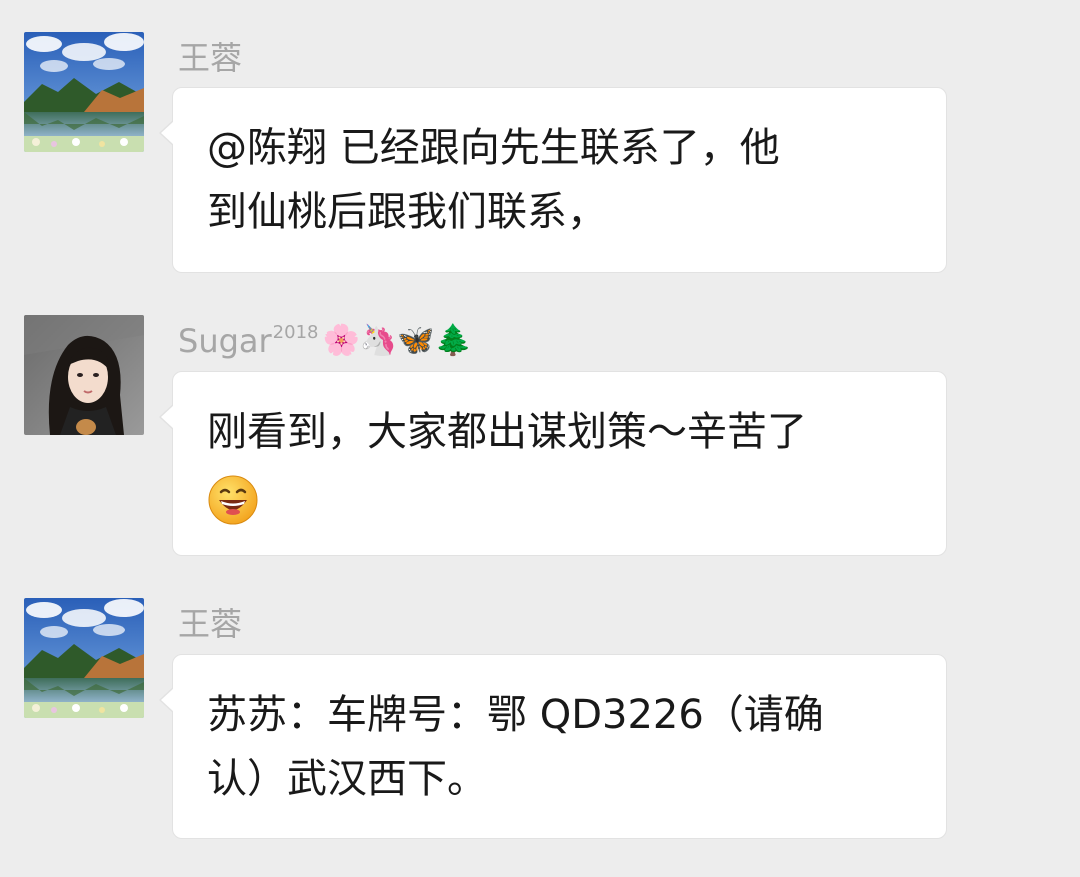 This screenshot has width=1080, height=877. Describe the element at coordinates (233, 500) in the screenshot. I see `grinning-face-emoji-icon` at that location.